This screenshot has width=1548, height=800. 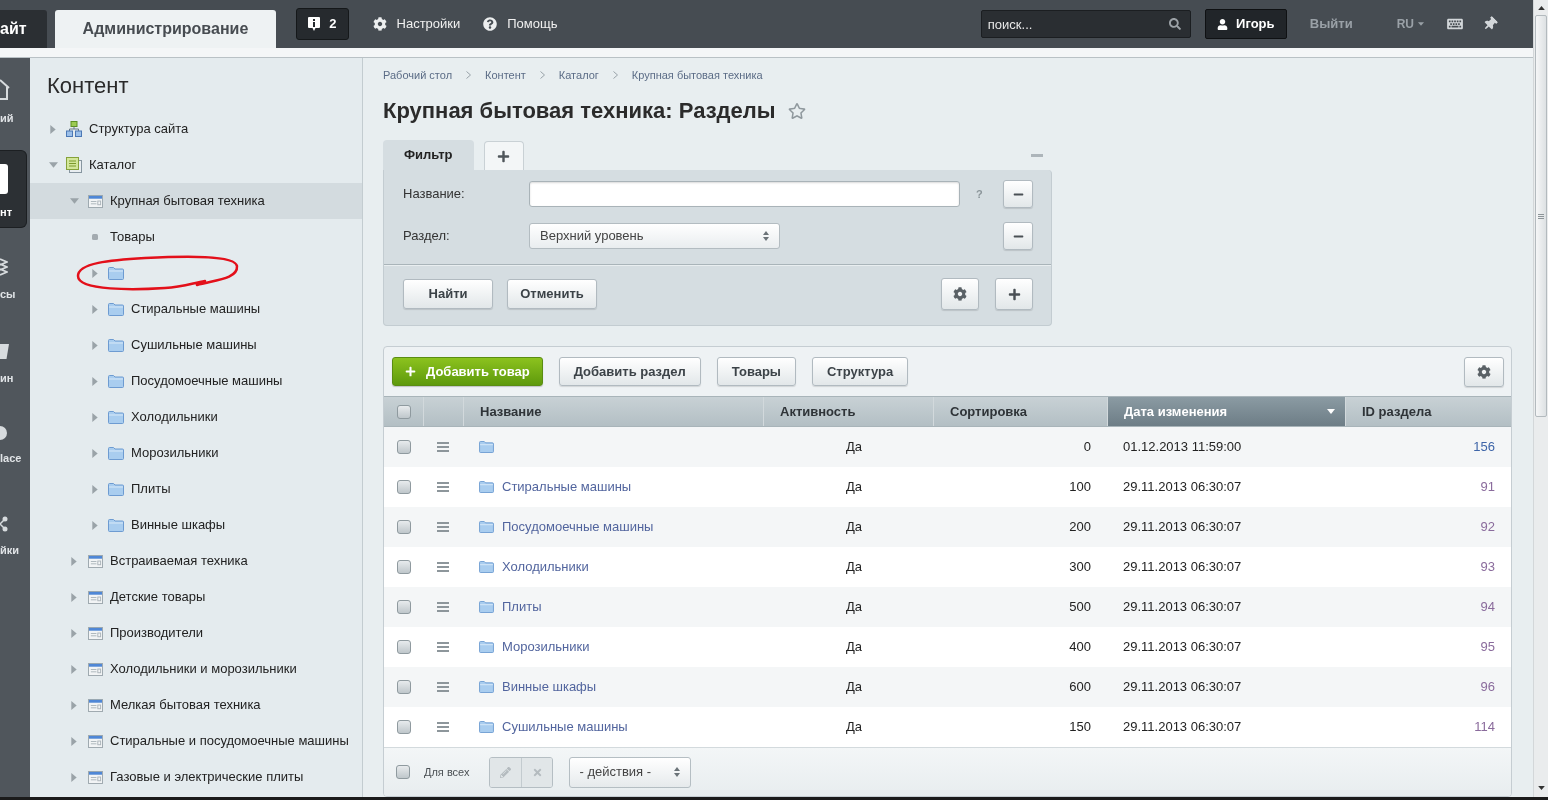 I want to click on column-header: Дата изменения, so click(x=1226, y=411).